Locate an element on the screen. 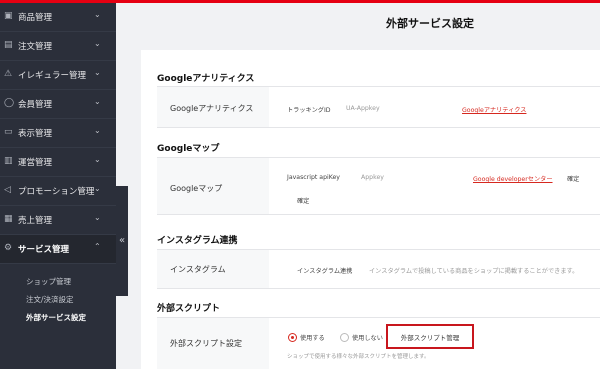 Image resolution: width=600 pixels, height=369 pixels. submenu-shop: ショップ管理 is located at coordinates (58, 282).